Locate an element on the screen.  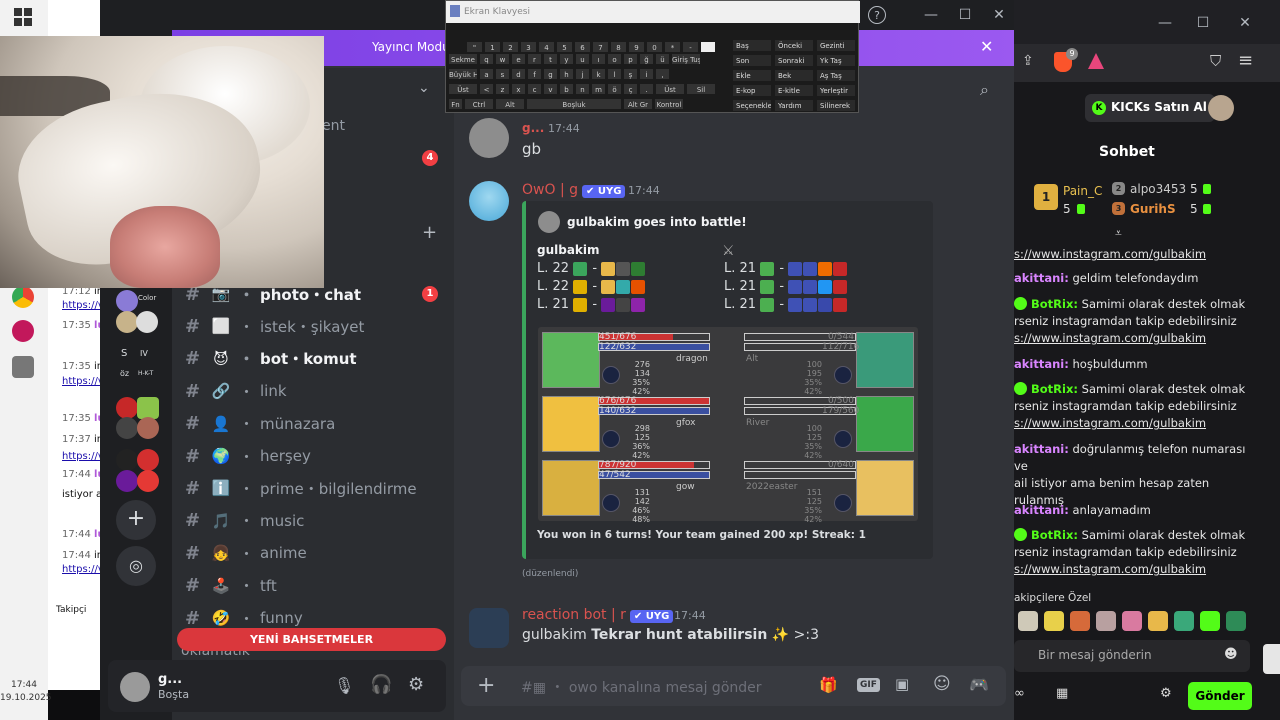
osk-key is located at coordinates (708, 47).